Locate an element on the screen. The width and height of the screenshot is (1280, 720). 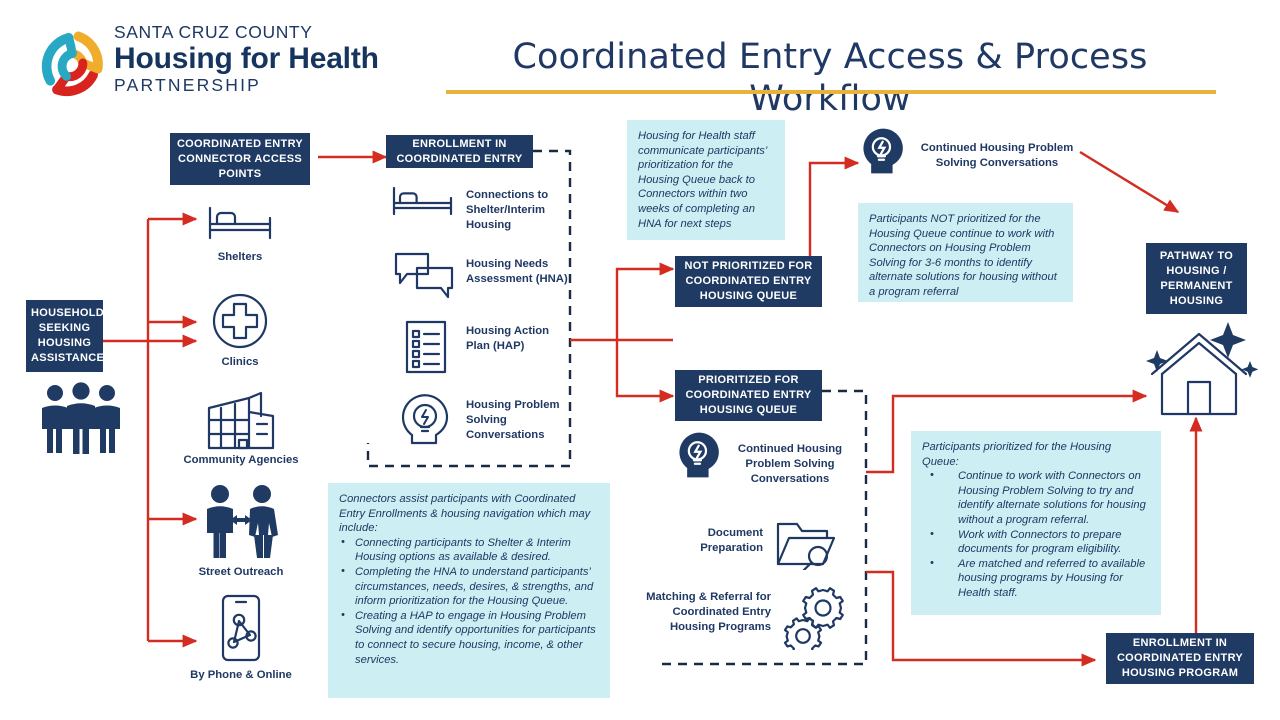
access-point-label-phone-online: By Phone & Online is located at coordinates (241, 675).